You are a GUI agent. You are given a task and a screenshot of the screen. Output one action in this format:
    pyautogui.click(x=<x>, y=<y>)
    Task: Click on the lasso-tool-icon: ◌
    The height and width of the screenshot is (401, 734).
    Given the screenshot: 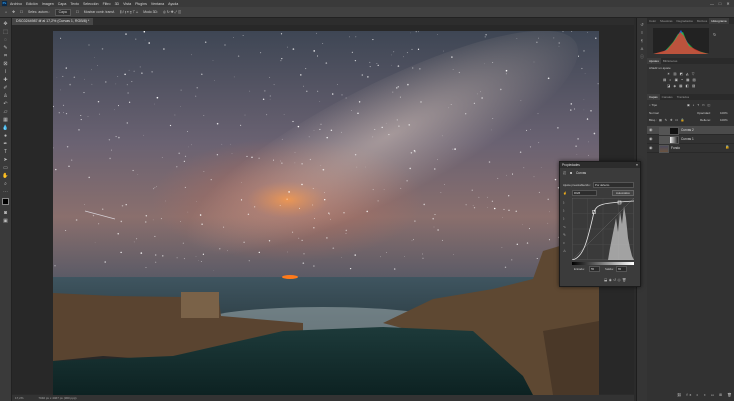 What is the action you would take?
    pyautogui.click(x=5, y=40)
    